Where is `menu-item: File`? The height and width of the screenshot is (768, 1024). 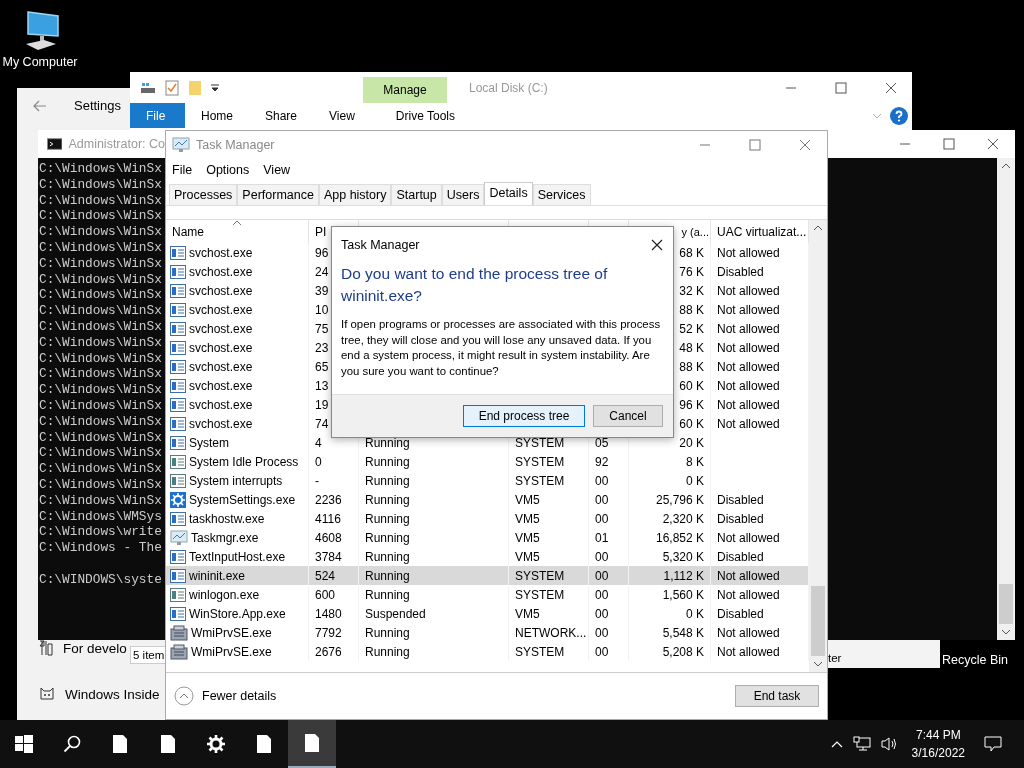 menu-item: File is located at coordinates (182, 170).